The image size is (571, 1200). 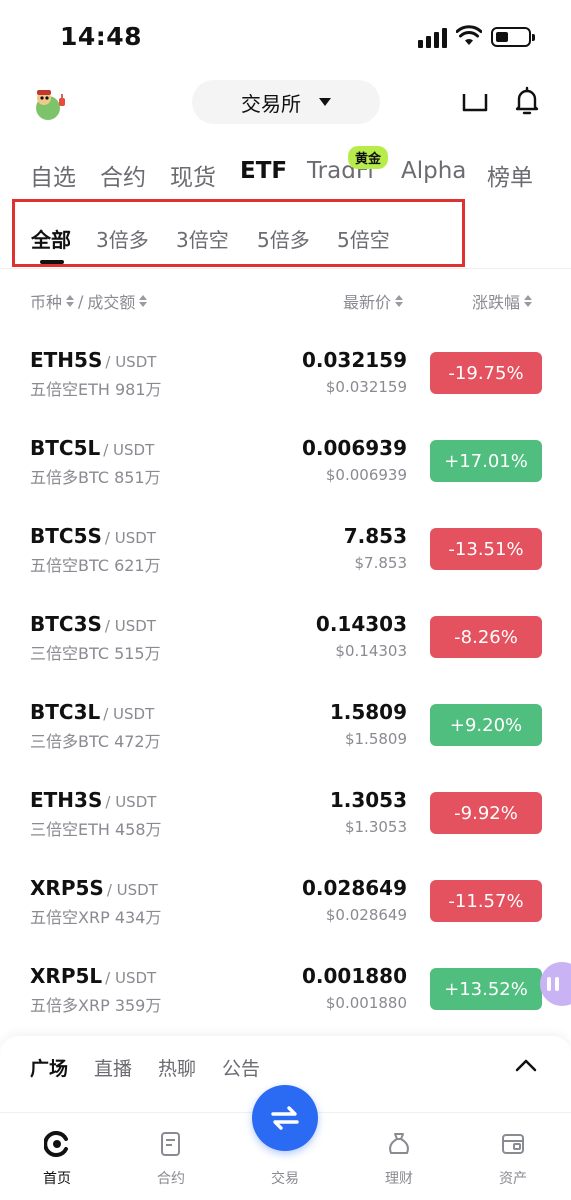 I want to click on futures-icon, so click(x=170, y=1144).